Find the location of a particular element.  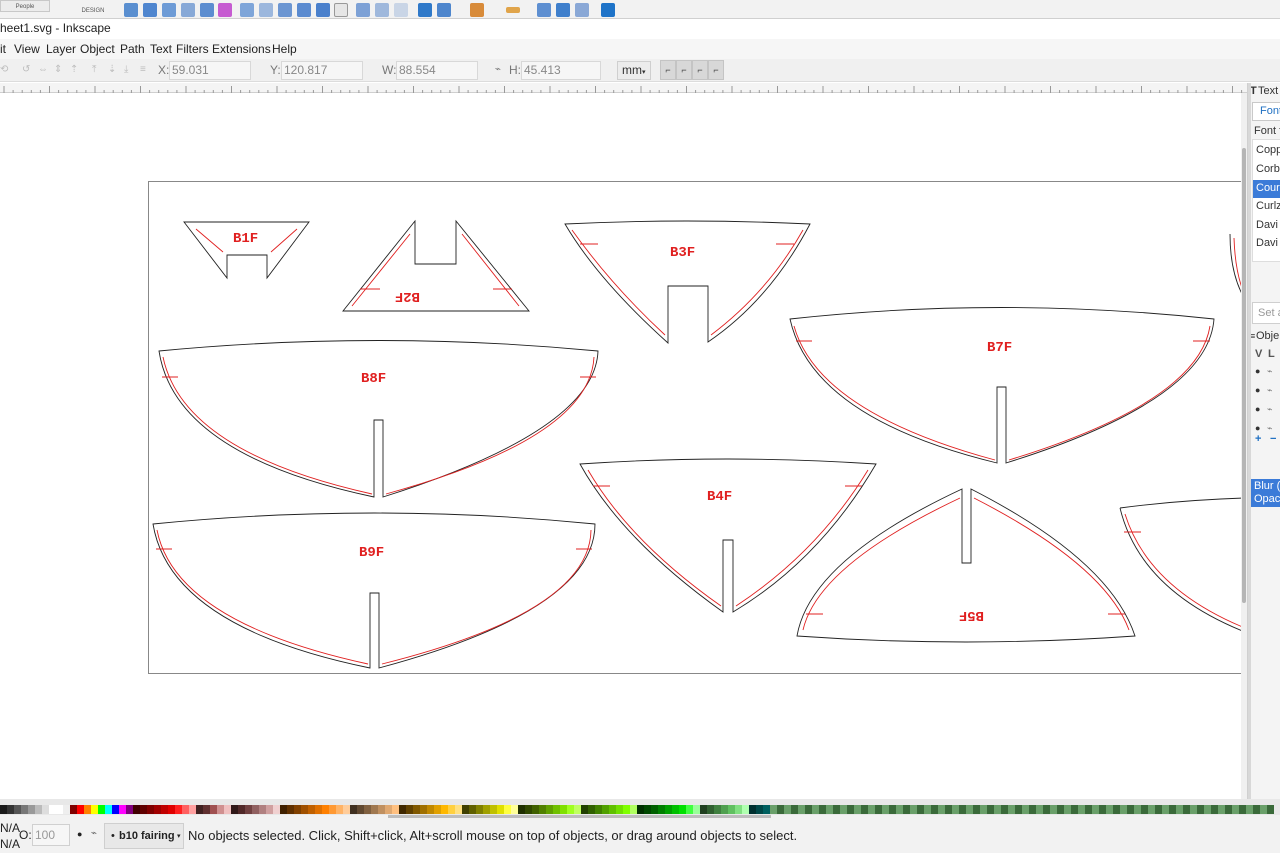

opacity-input: 100 is located at coordinates (51, 835).